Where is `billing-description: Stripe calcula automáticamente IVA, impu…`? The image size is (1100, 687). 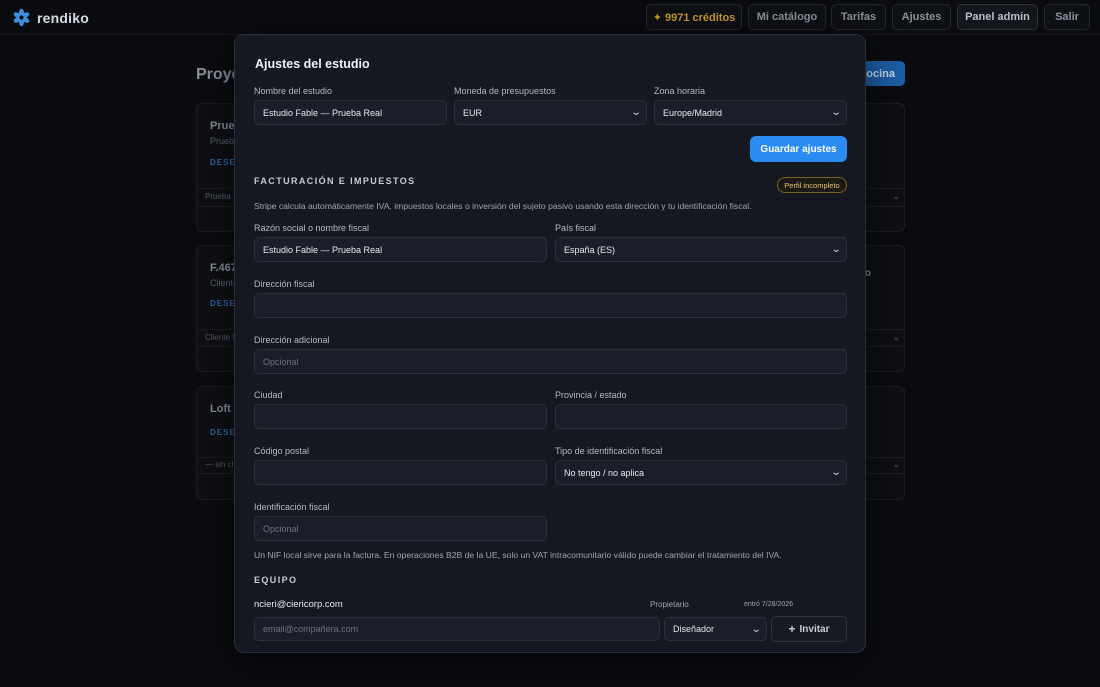 billing-description: Stripe calcula automáticamente IVA, impu… is located at coordinates (503, 206).